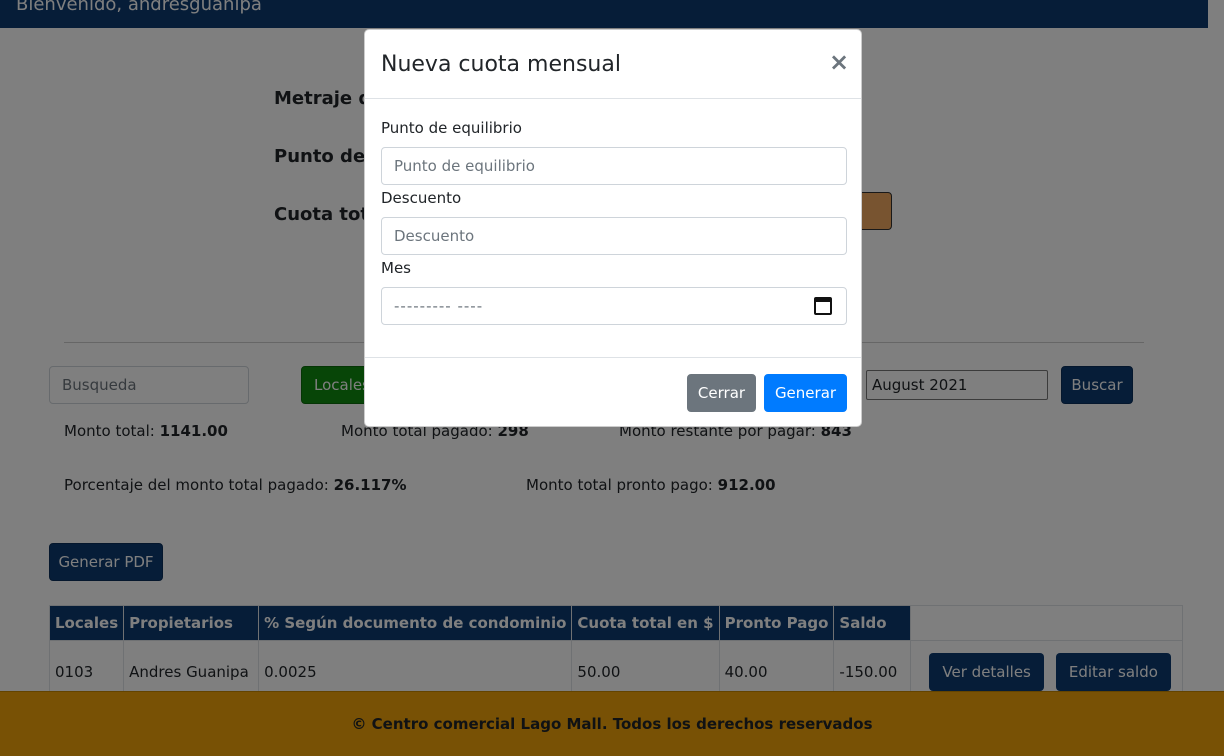 The height and width of the screenshot is (756, 1224). What do you see at coordinates (613, 98) in the screenshot?
I see `modal-header-divider` at bounding box center [613, 98].